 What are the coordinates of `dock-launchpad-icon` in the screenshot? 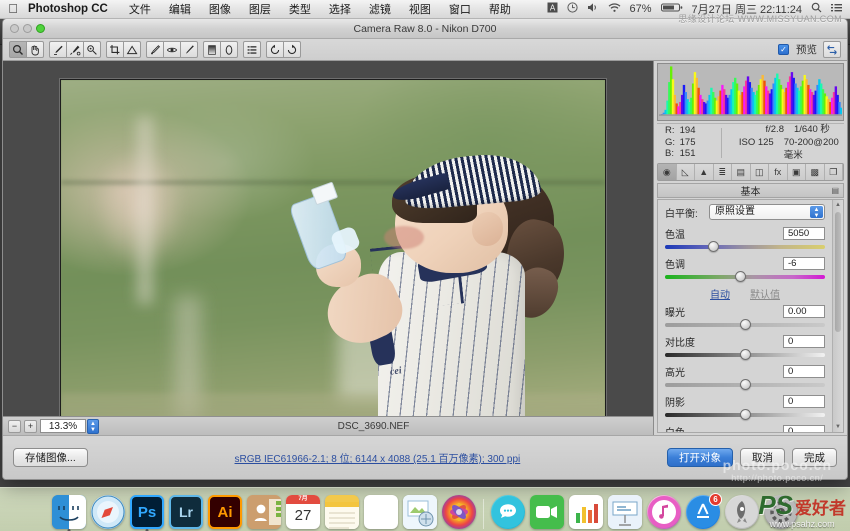 It's located at (742, 512).